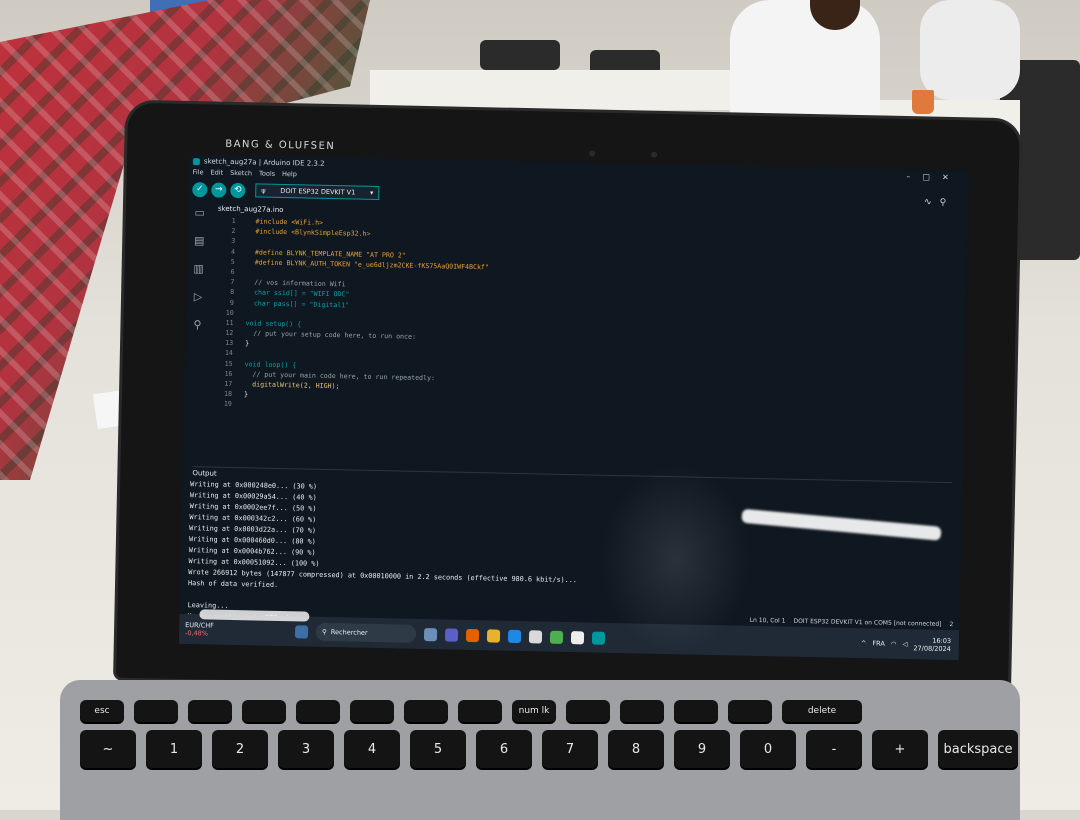 The height and width of the screenshot is (820, 1080). Describe the element at coordinates (592, 153) in the screenshot. I see `camera` at that location.